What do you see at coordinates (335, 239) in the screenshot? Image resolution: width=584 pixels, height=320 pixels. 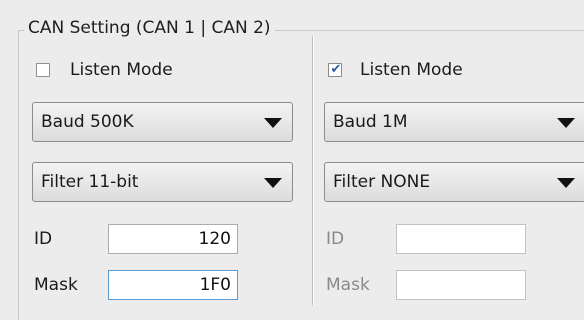 I see `can2-id-label: ID` at bounding box center [335, 239].